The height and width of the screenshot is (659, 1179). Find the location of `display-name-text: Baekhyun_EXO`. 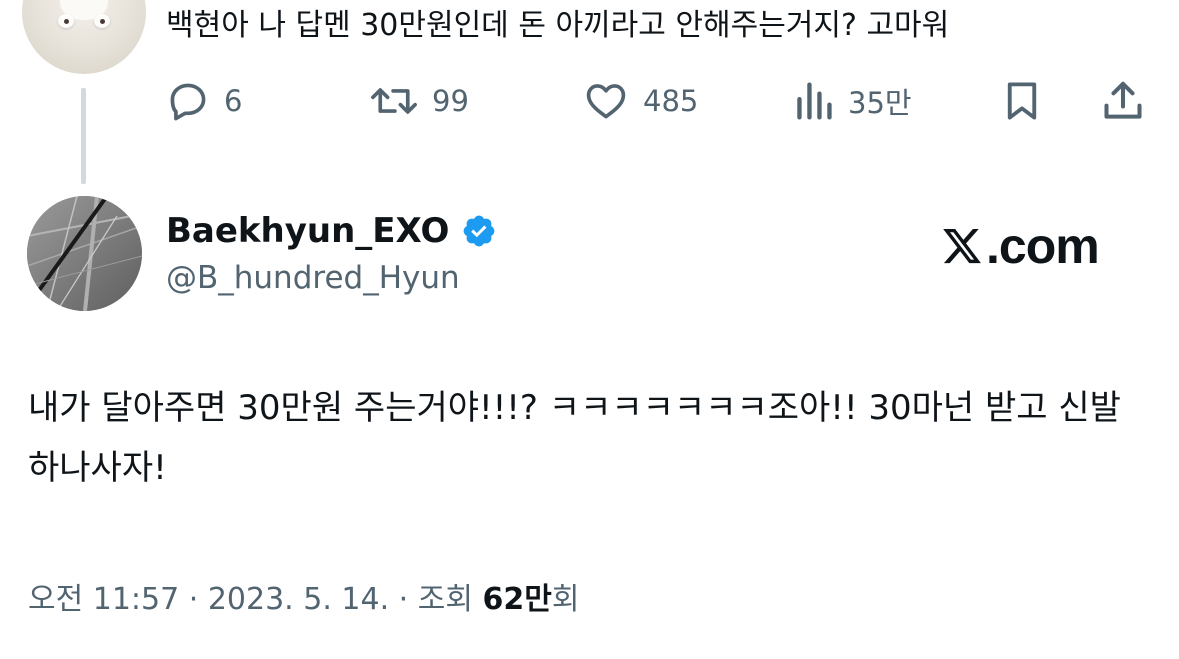

display-name-text: Baekhyun_EXO is located at coordinates (308, 231).